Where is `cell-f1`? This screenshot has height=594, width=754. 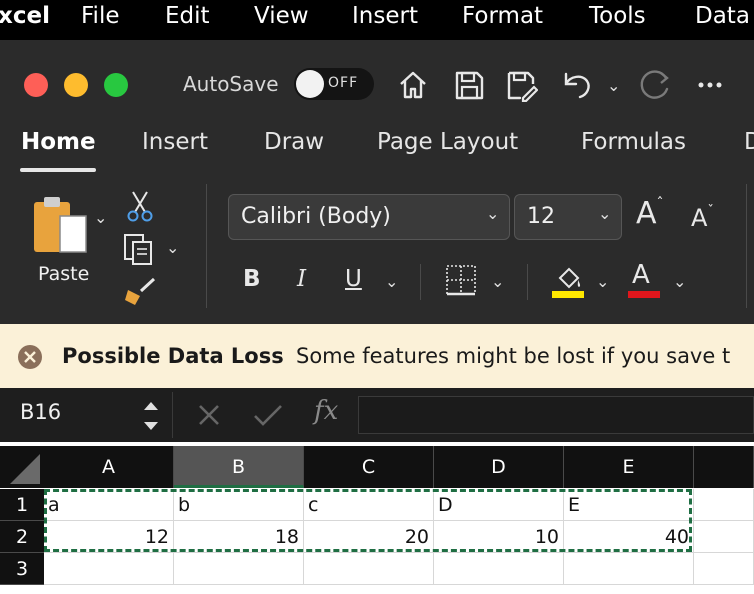
cell-f1 is located at coordinates (724, 505).